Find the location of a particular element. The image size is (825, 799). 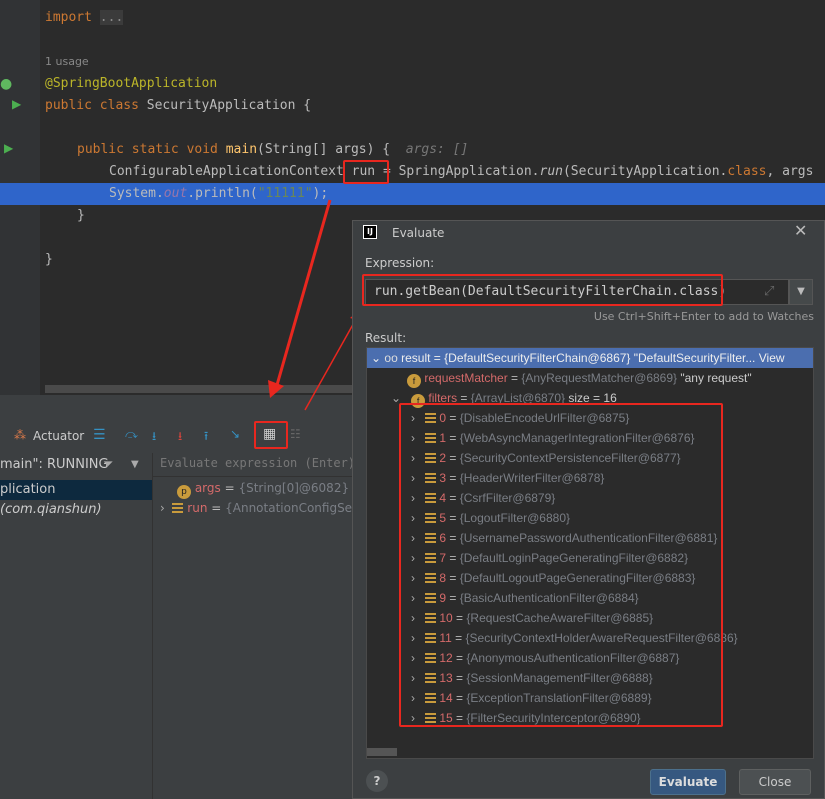

horizontal-scrollbar is located at coordinates (382, 752).